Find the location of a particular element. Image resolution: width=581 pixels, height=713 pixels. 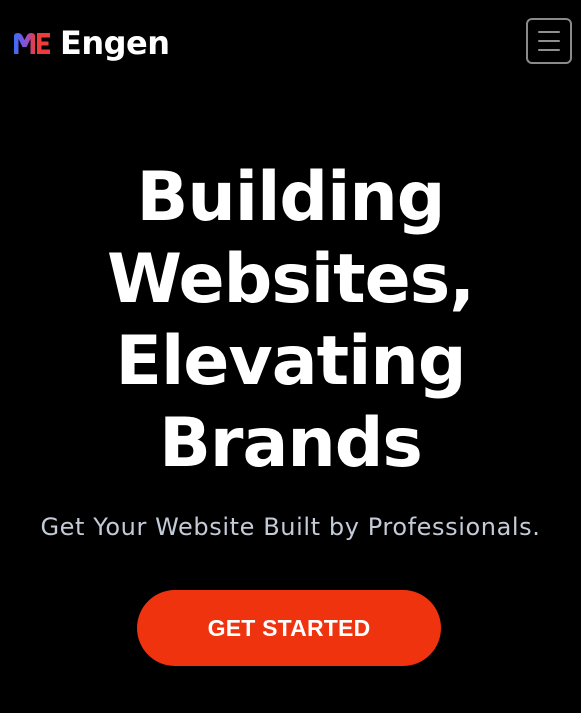

me-logo-icon is located at coordinates (32, 43).